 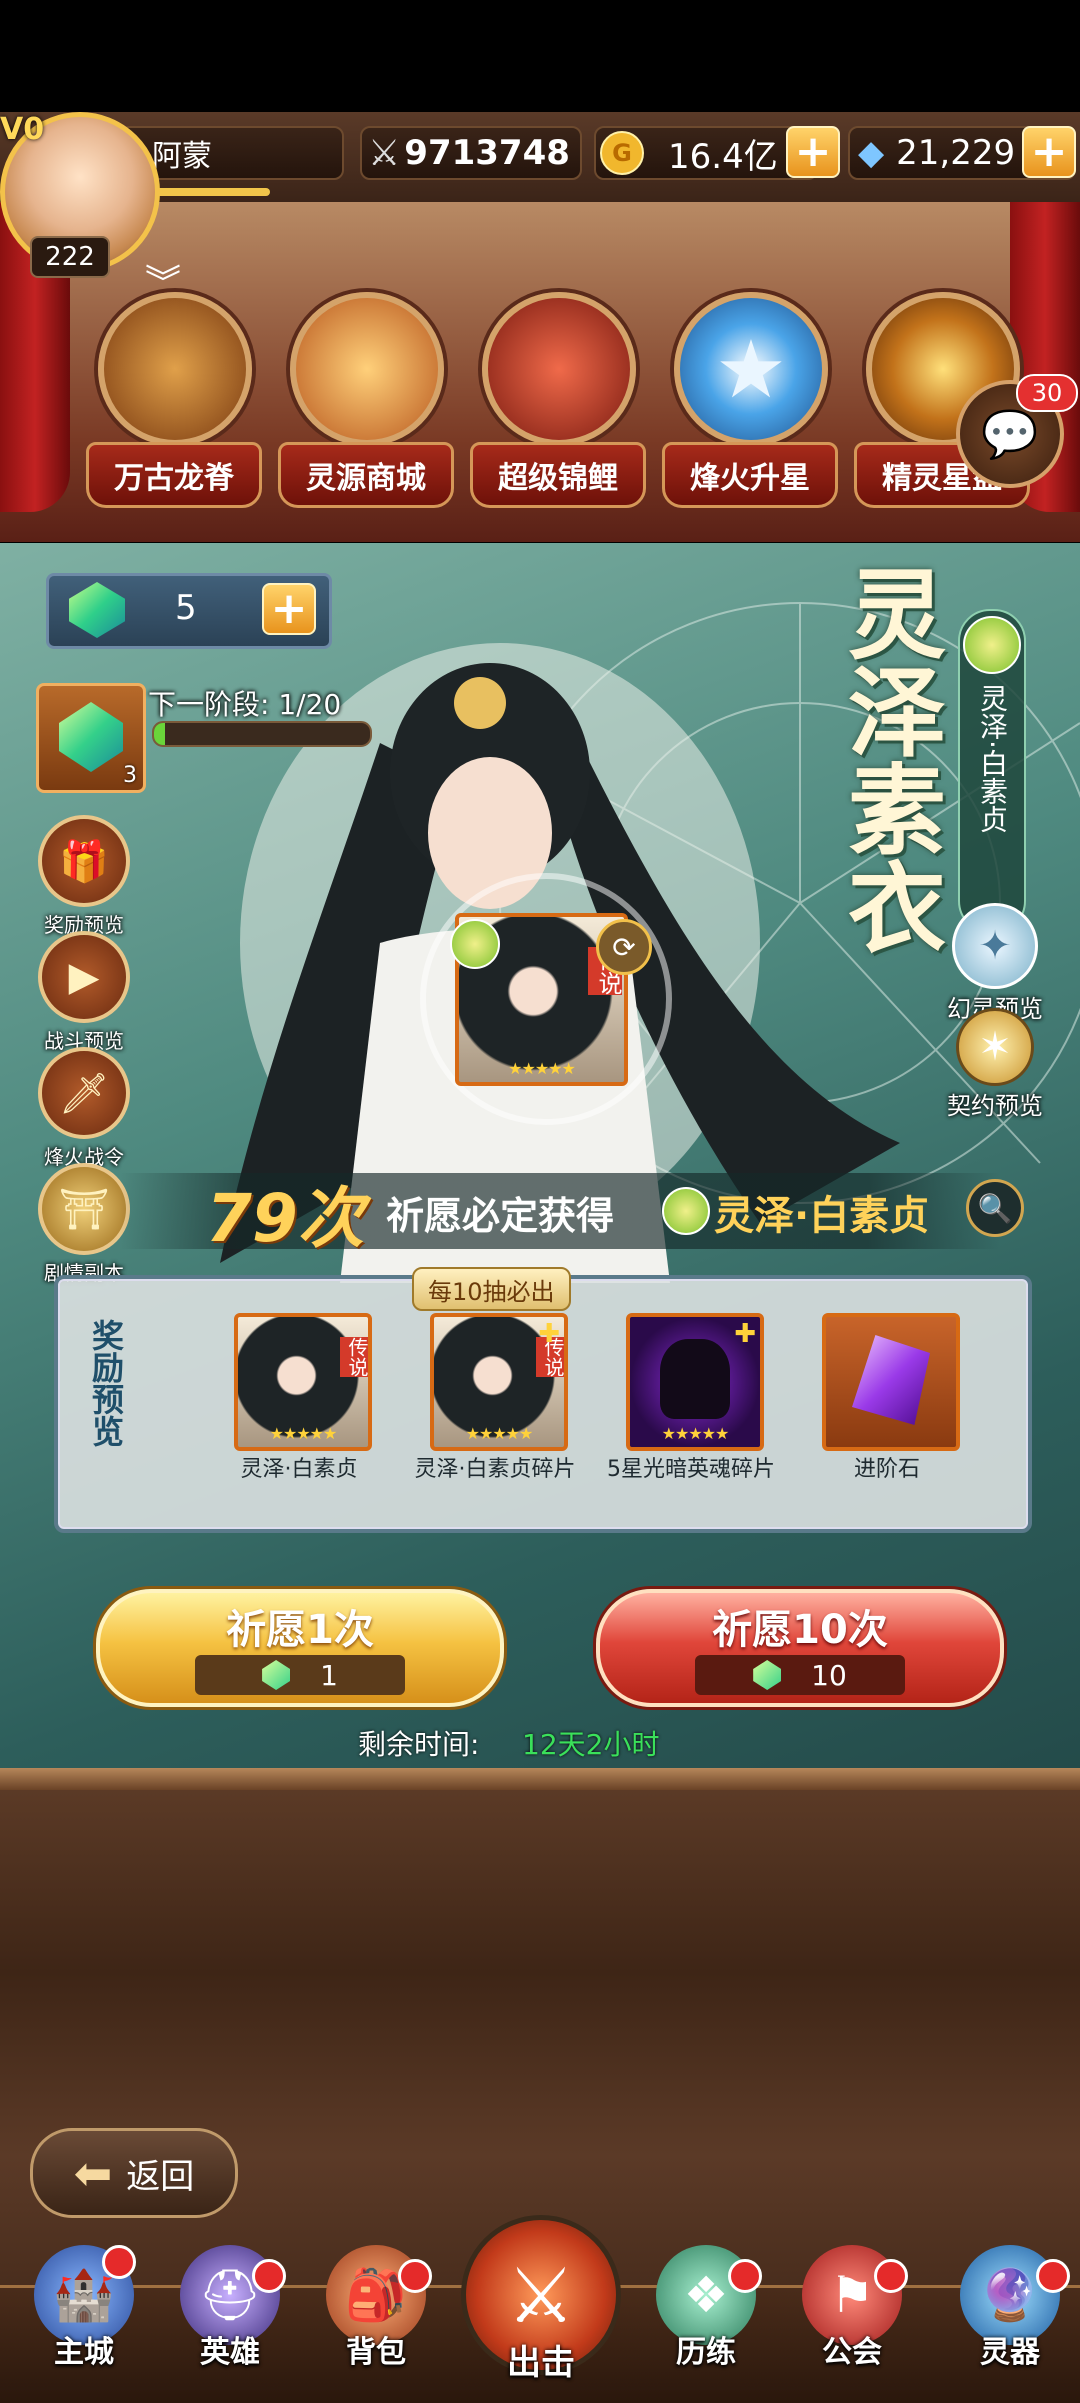 What do you see at coordinates (995, 1047) in the screenshot?
I see `seal-icon: ✶` at bounding box center [995, 1047].